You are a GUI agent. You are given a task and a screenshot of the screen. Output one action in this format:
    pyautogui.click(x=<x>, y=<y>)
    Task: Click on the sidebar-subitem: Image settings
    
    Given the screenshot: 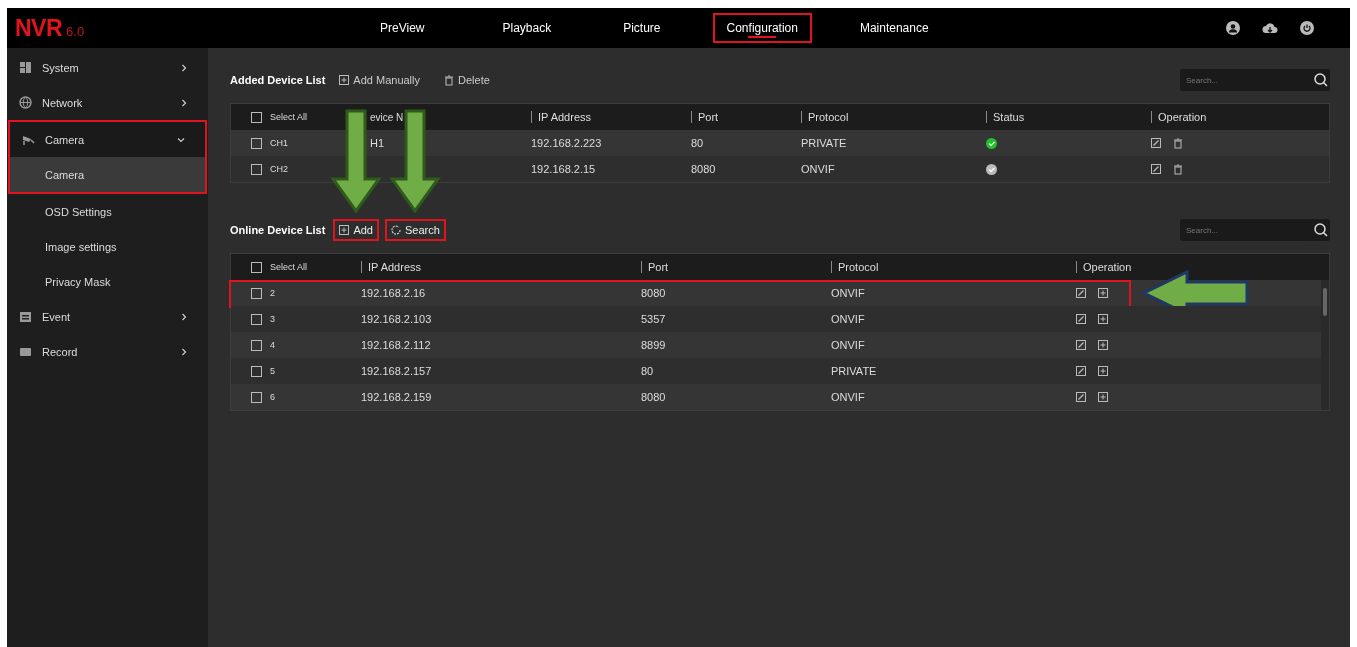 What is the action you would take?
    pyautogui.click(x=107, y=246)
    